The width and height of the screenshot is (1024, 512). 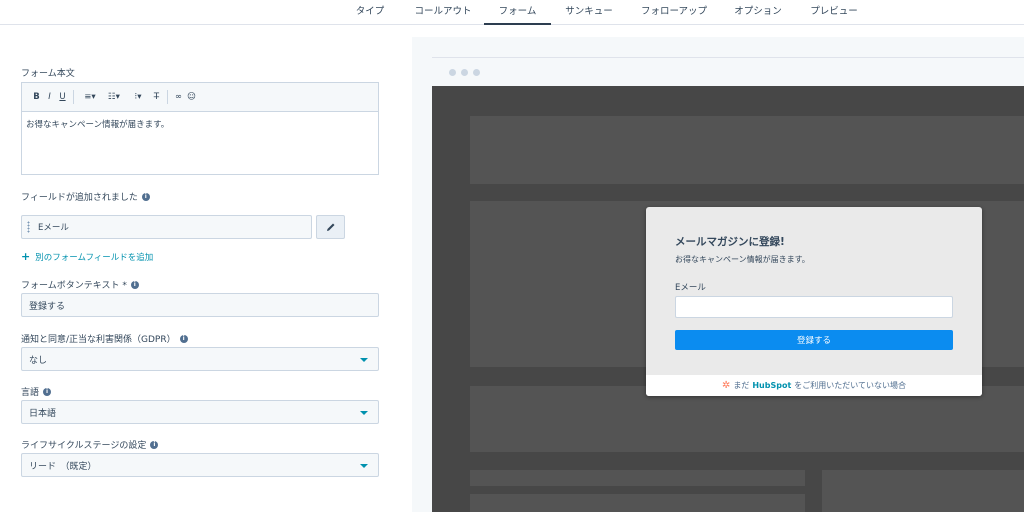 What do you see at coordinates (730, 242) in the screenshot?
I see `preview-title: メールマガジンに登録!` at bounding box center [730, 242].